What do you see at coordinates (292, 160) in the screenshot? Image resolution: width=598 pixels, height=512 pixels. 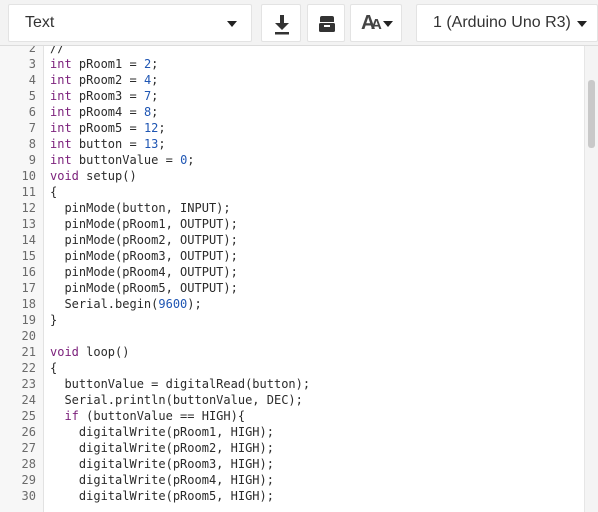 I see `code-line: 9 int buttonValue = 0;` at bounding box center [292, 160].